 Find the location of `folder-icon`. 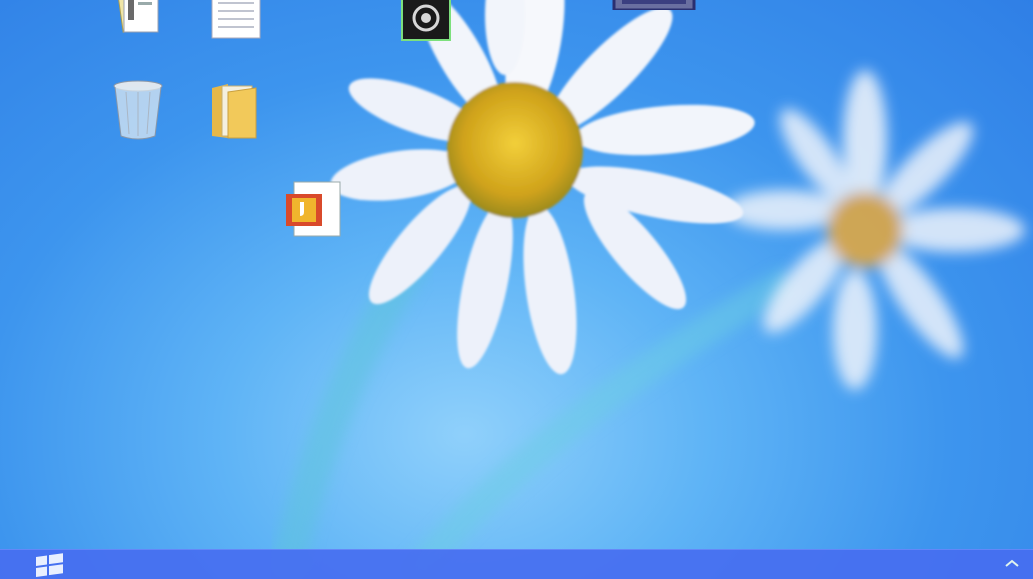

folder-icon is located at coordinates (236, 110).